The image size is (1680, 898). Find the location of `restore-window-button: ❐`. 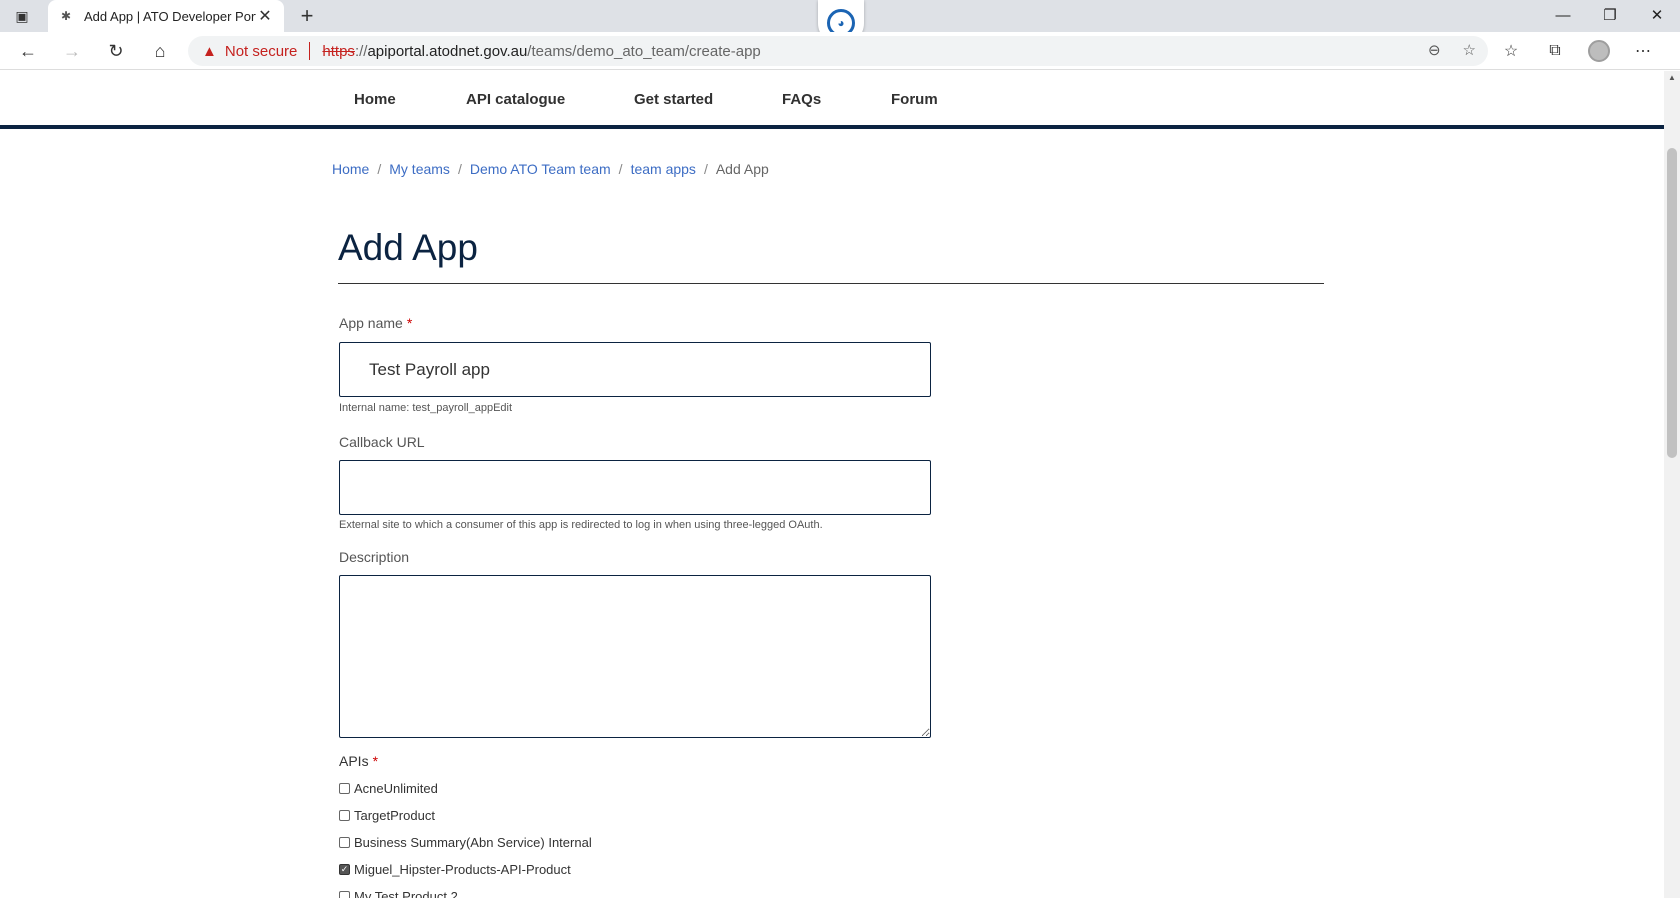

restore-window-button: ❐ is located at coordinates (1610, 15).